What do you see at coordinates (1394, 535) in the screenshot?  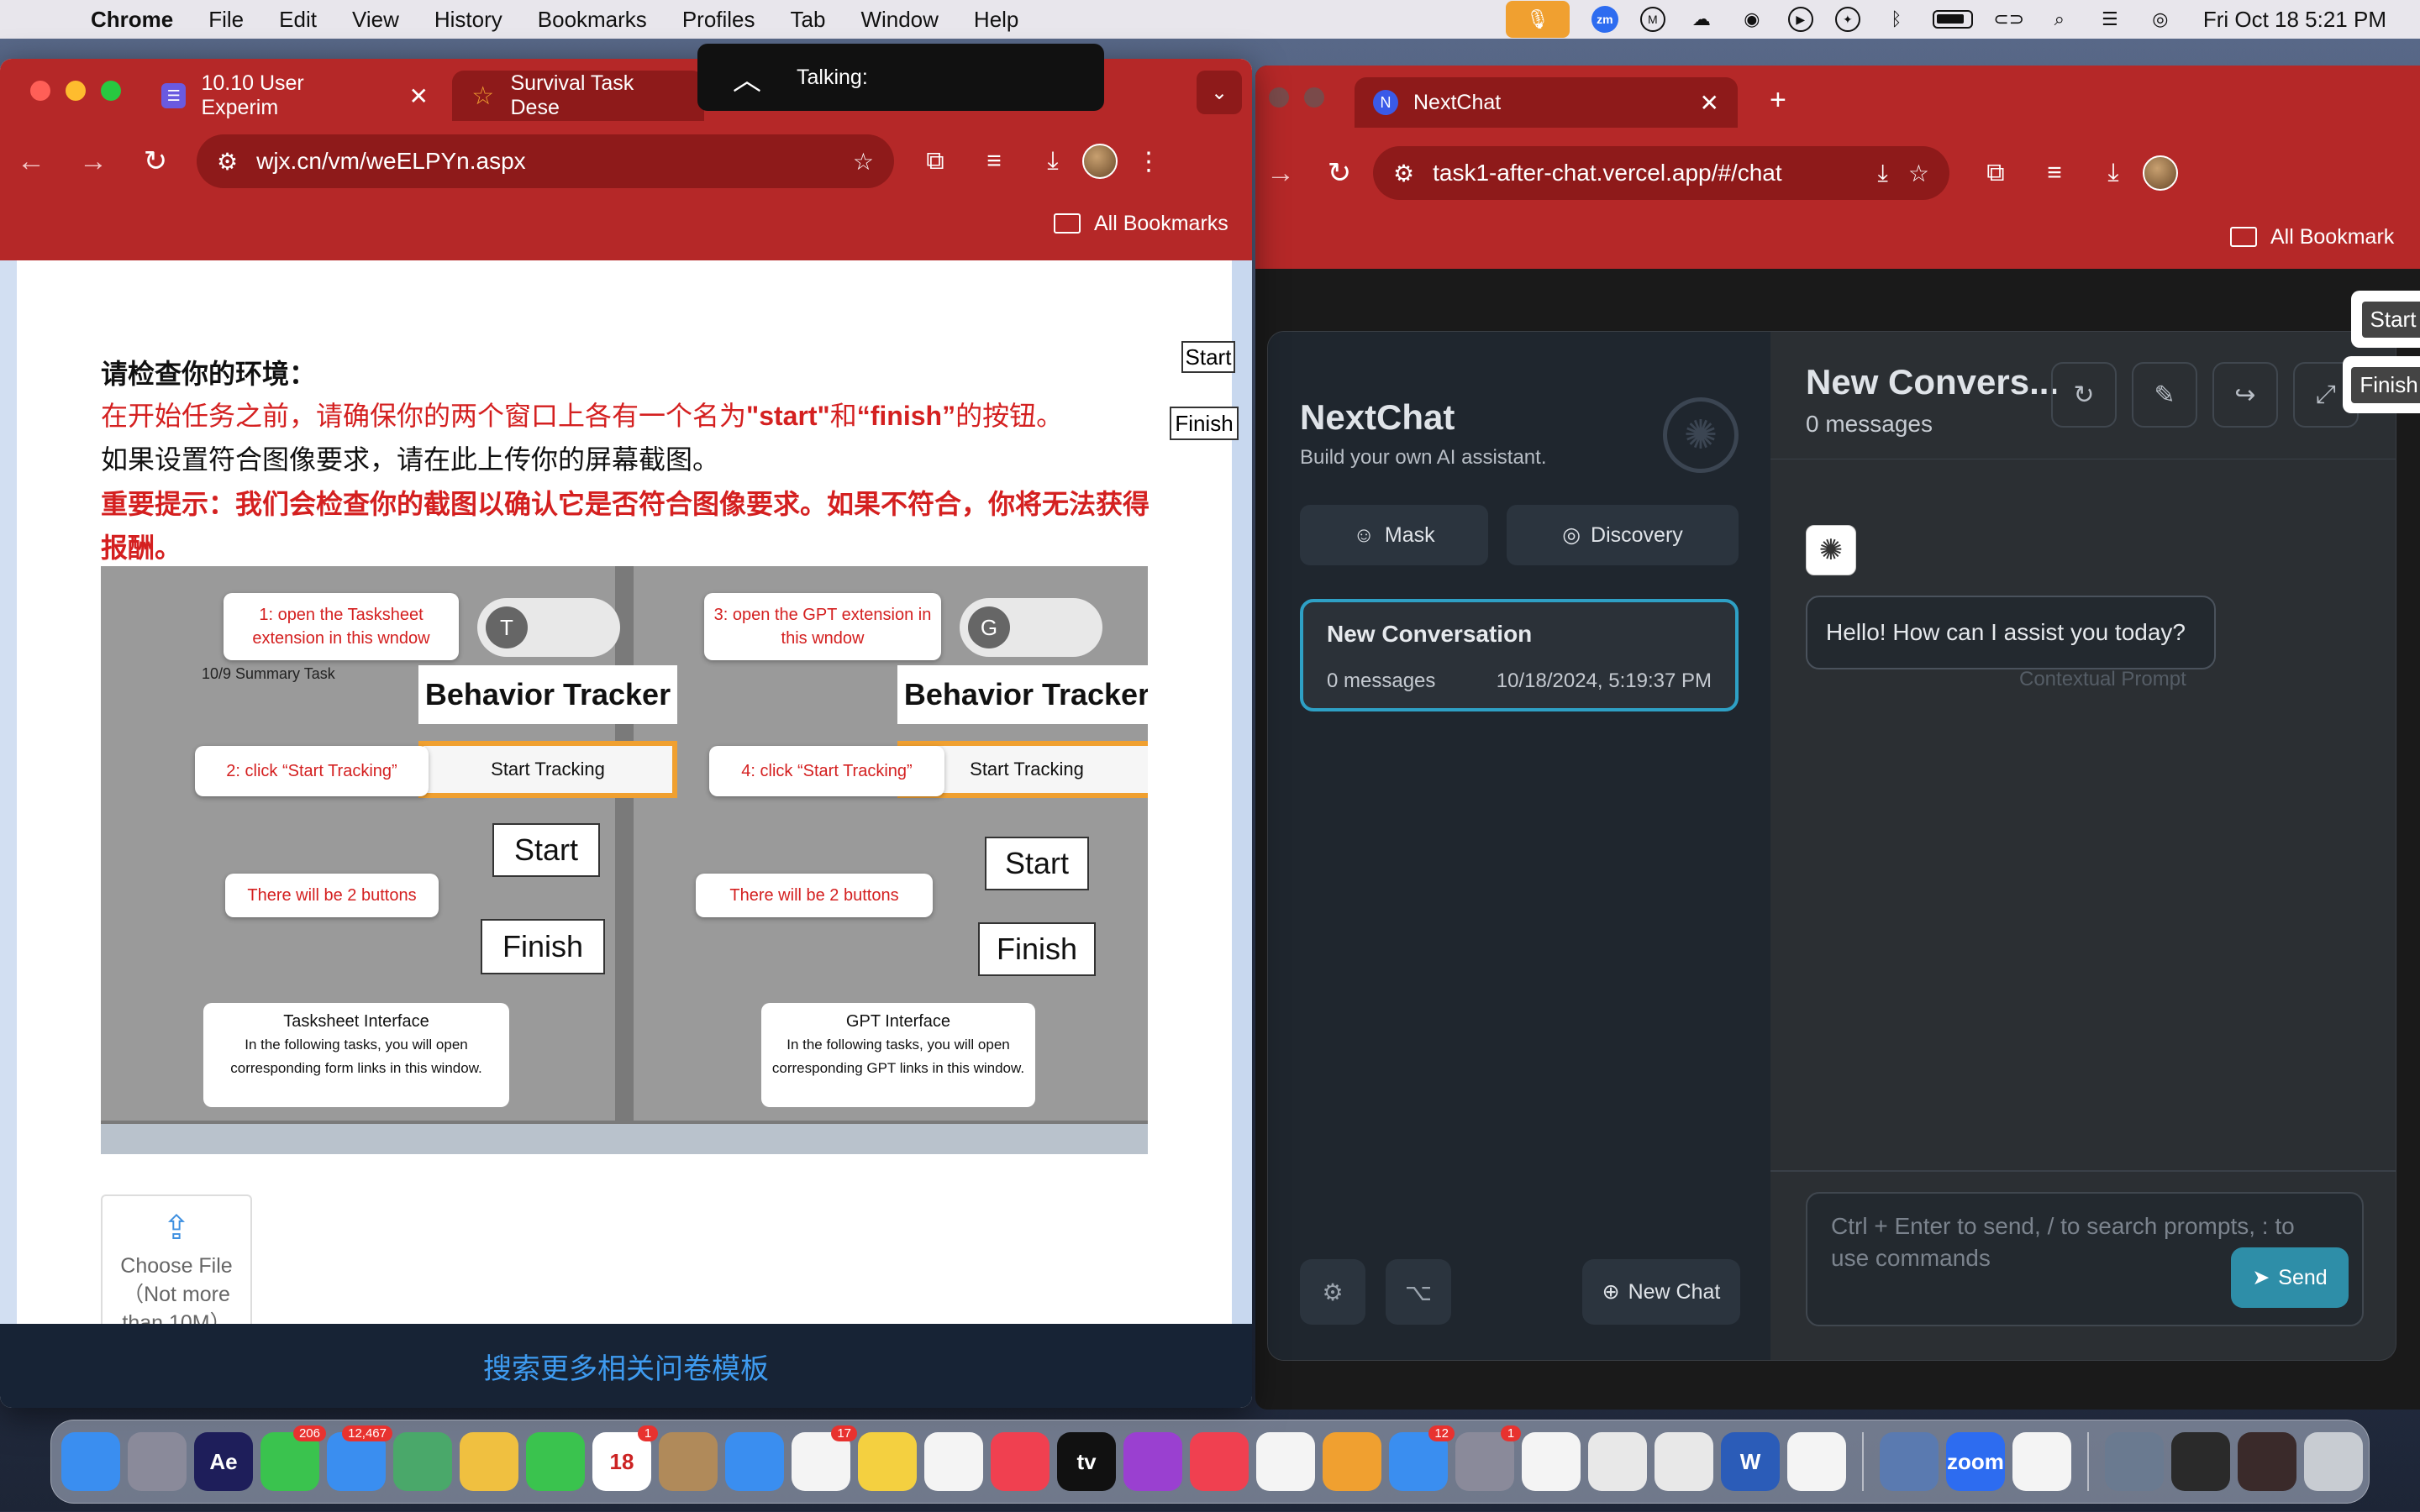 I see `mask-button: ☺ Mask` at bounding box center [1394, 535].